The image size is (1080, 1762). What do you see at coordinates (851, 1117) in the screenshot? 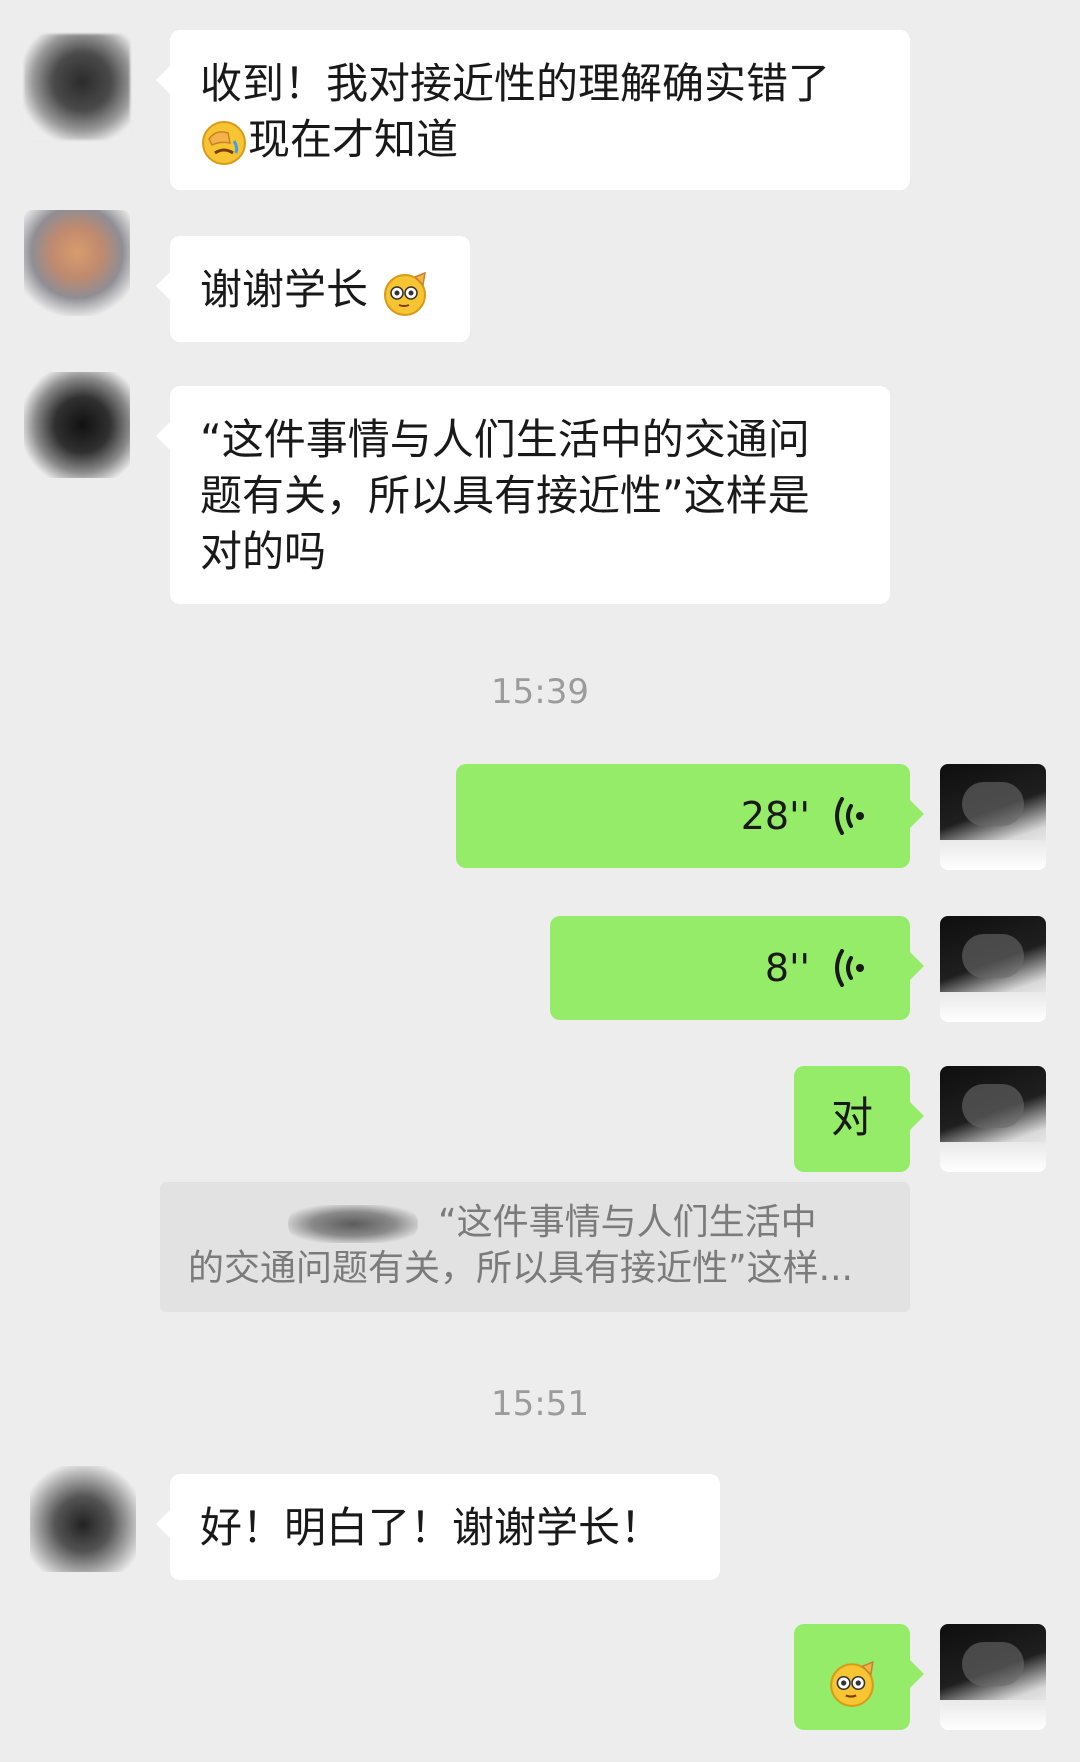
I see `message-text: 对` at bounding box center [851, 1117].